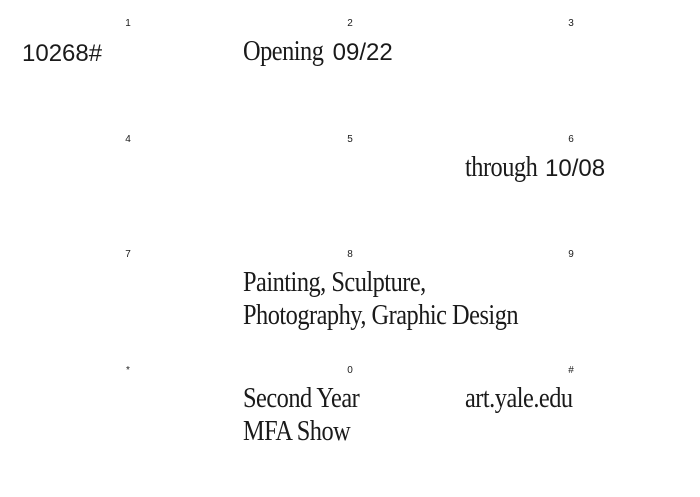 This screenshot has width=700, height=497. What do you see at coordinates (575, 168) in the screenshot?
I see `through-date: 10/08` at bounding box center [575, 168].